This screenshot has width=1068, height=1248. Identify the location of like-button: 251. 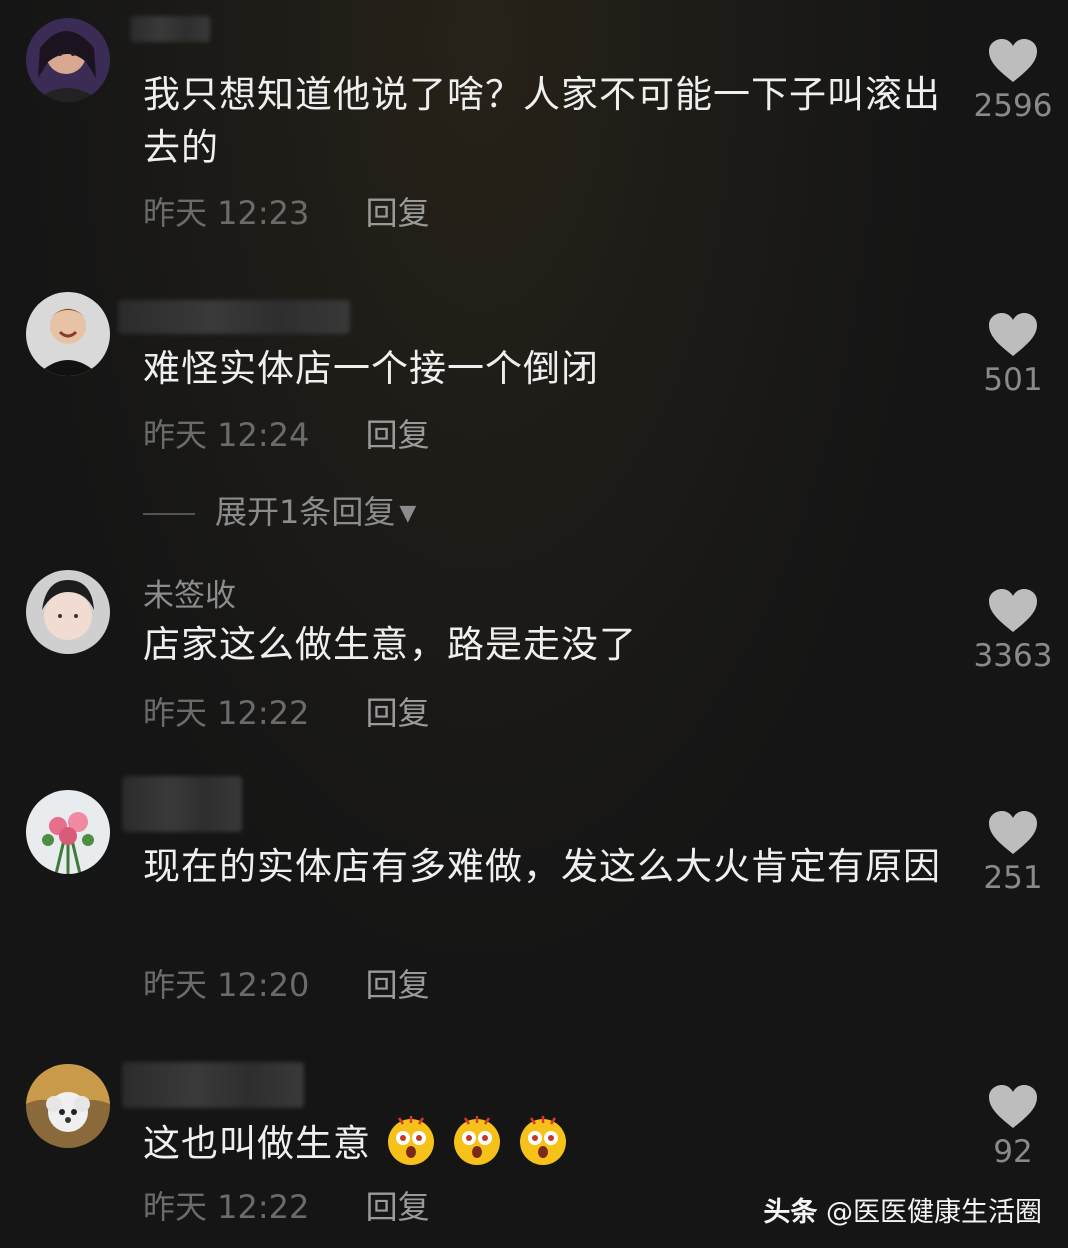
(1013, 853).